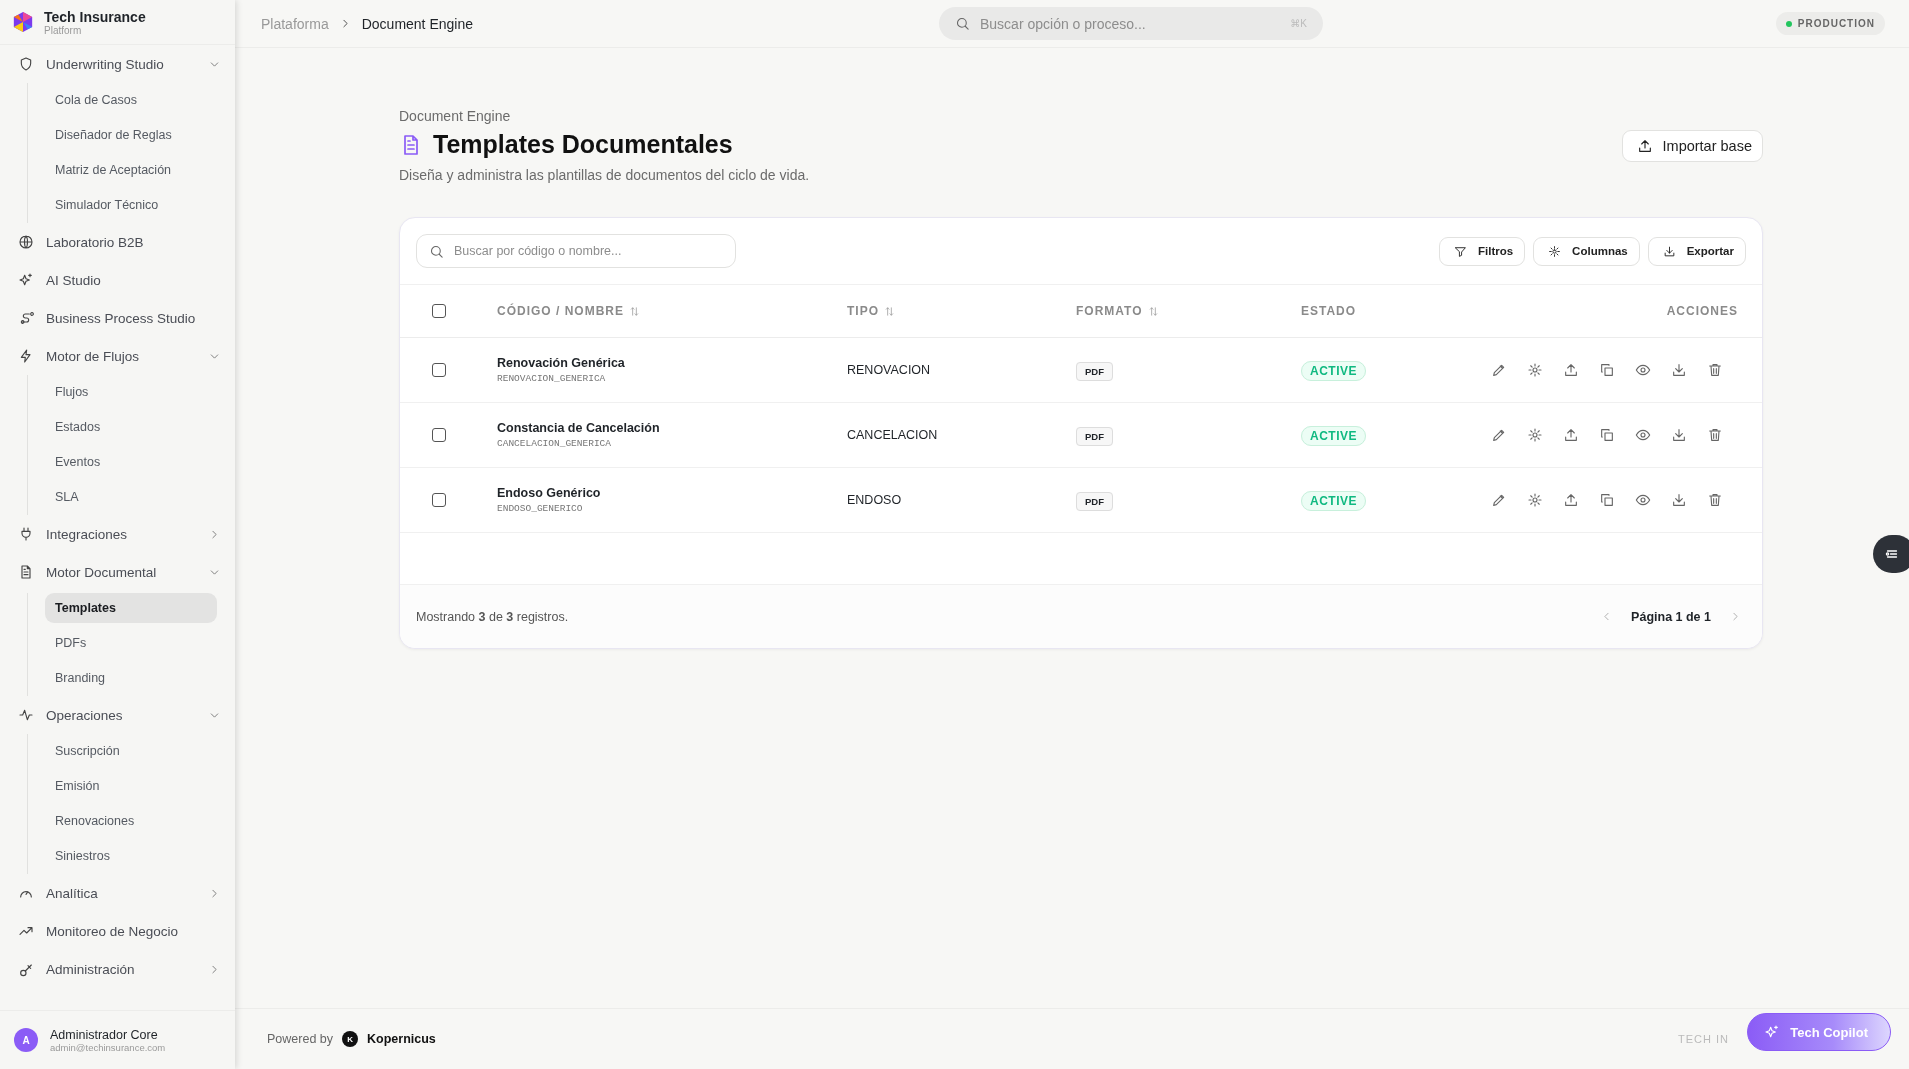  I want to click on sidebar-item: Analítica, so click(119, 893).